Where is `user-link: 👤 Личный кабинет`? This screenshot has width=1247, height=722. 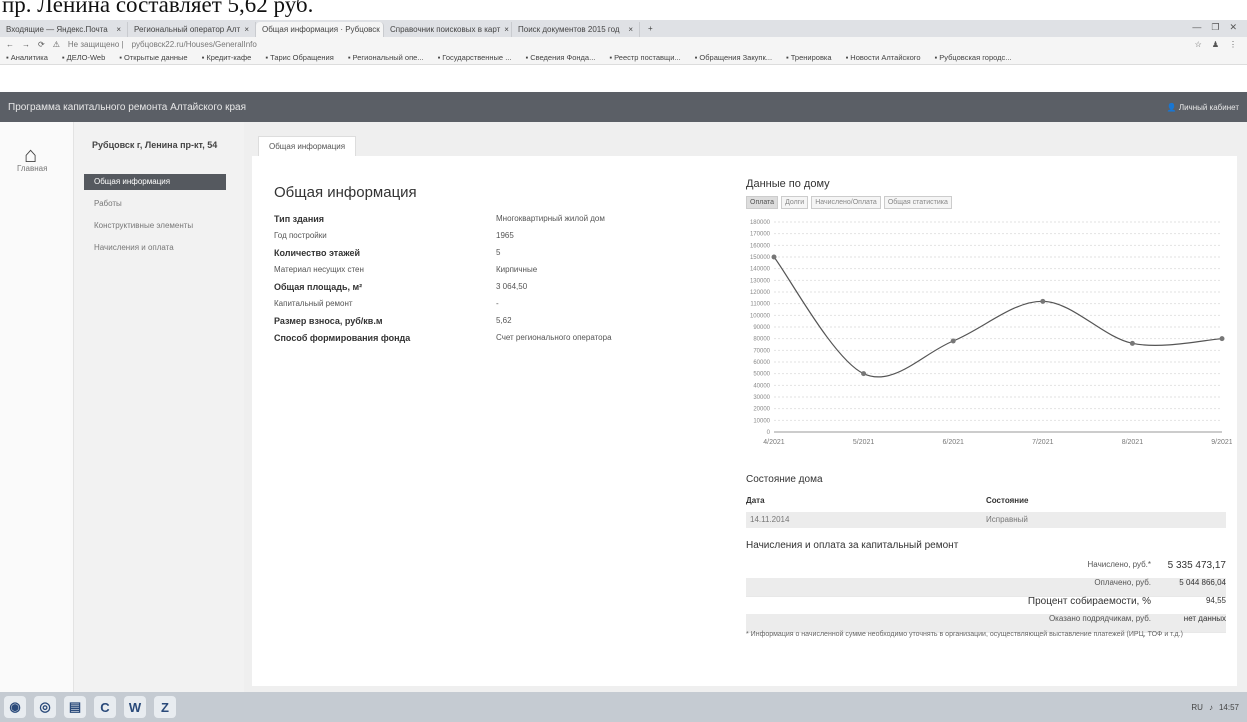 user-link: 👤 Личный кабинет is located at coordinates (1203, 107).